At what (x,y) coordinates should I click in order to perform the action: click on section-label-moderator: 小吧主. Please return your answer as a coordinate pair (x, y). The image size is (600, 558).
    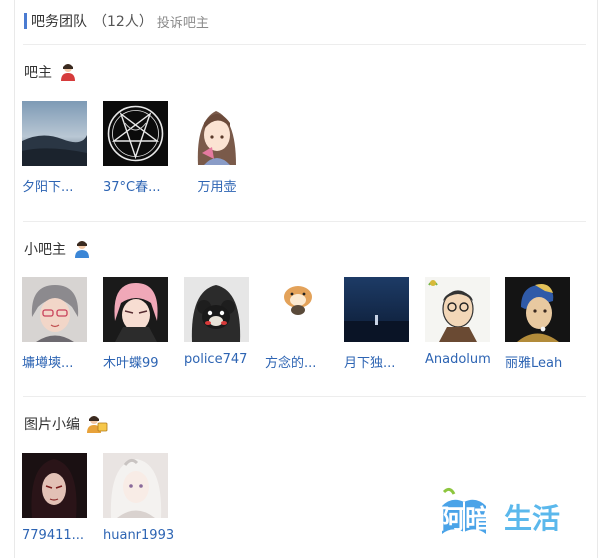
    Looking at the image, I should click on (58, 249).